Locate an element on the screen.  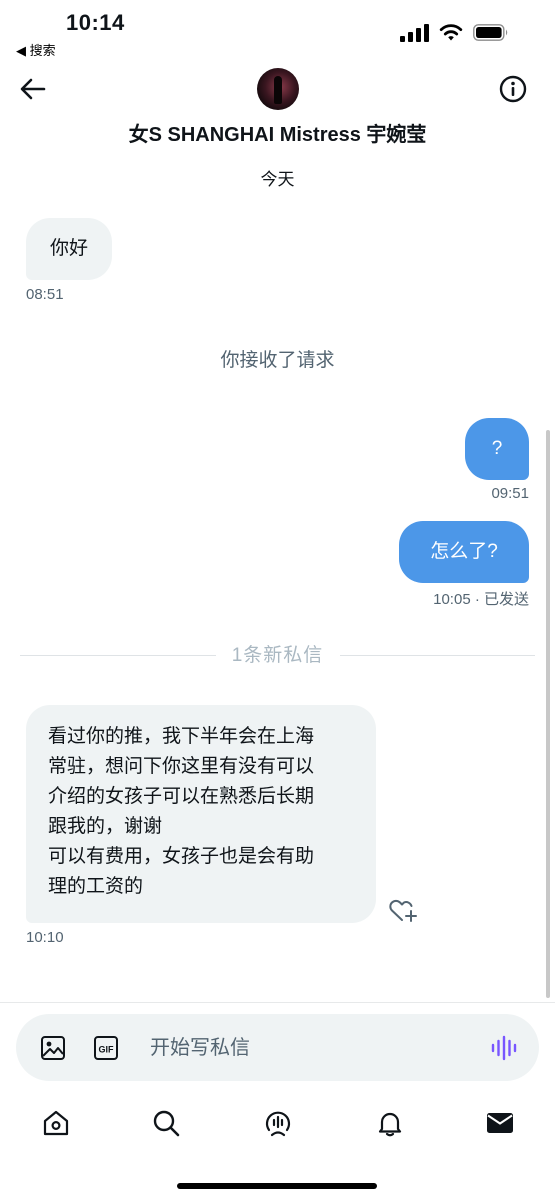
add-reaction-heart-icon is located at coordinates (403, 909).